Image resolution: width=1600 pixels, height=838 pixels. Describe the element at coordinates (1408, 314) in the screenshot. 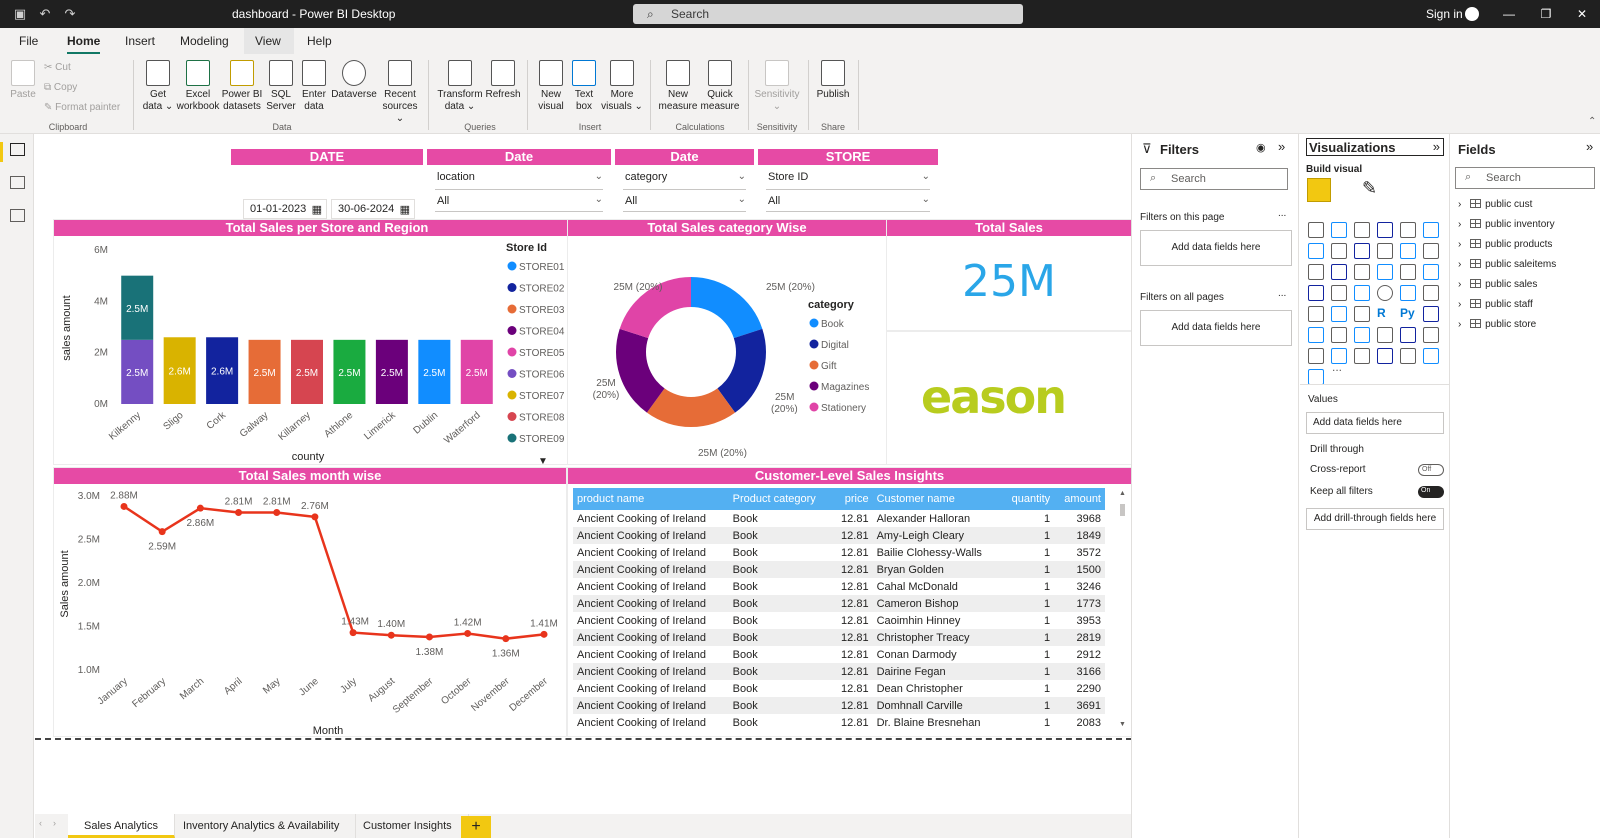

I see `visual-type-icon: Py` at that location.